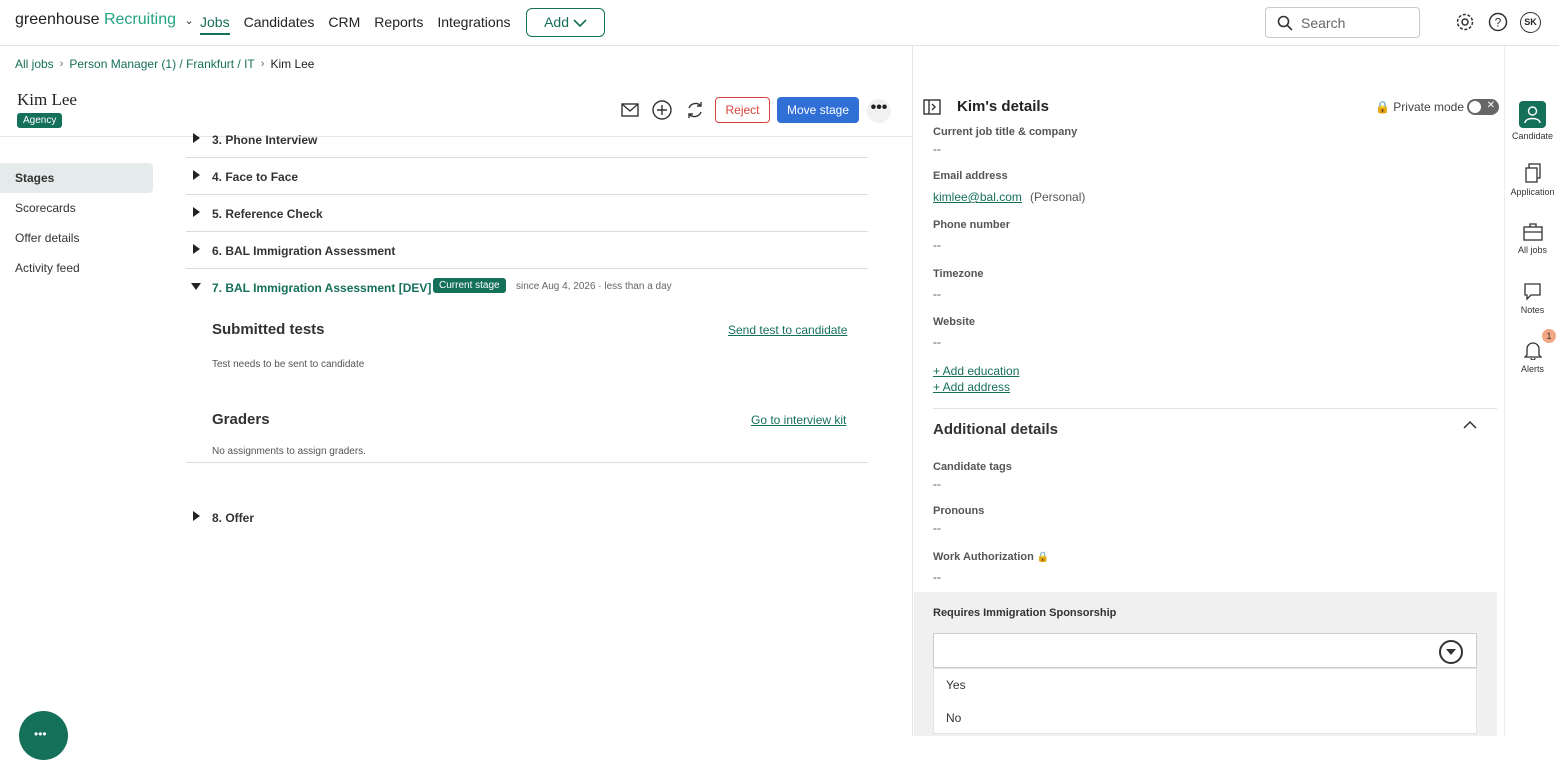 The image size is (1559, 760). I want to click on stage-label: 5. Reference Check, so click(267, 214).